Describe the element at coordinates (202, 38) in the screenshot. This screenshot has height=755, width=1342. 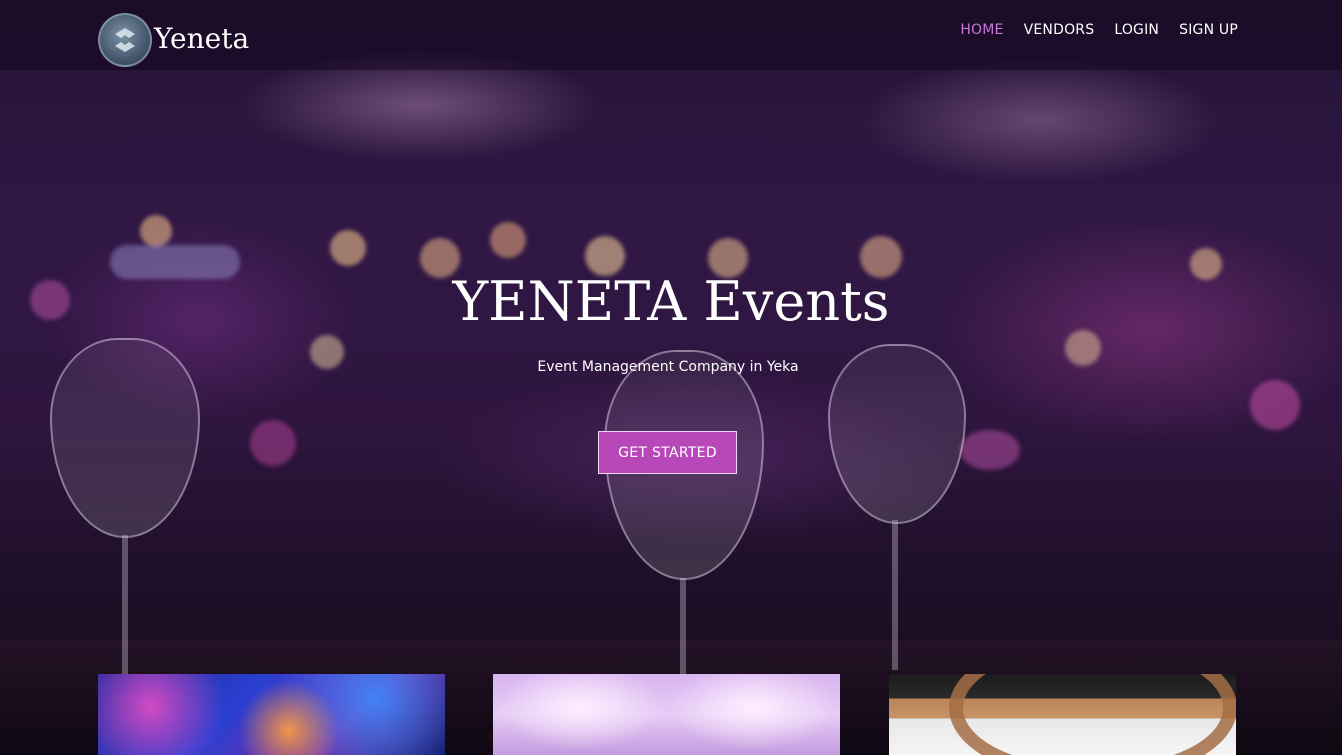
I see `brand-name: Yeneta` at that location.